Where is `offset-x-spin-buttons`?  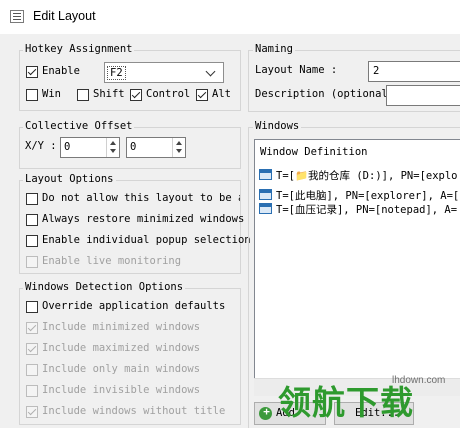
offset-x-spin-buttons is located at coordinates (112, 147).